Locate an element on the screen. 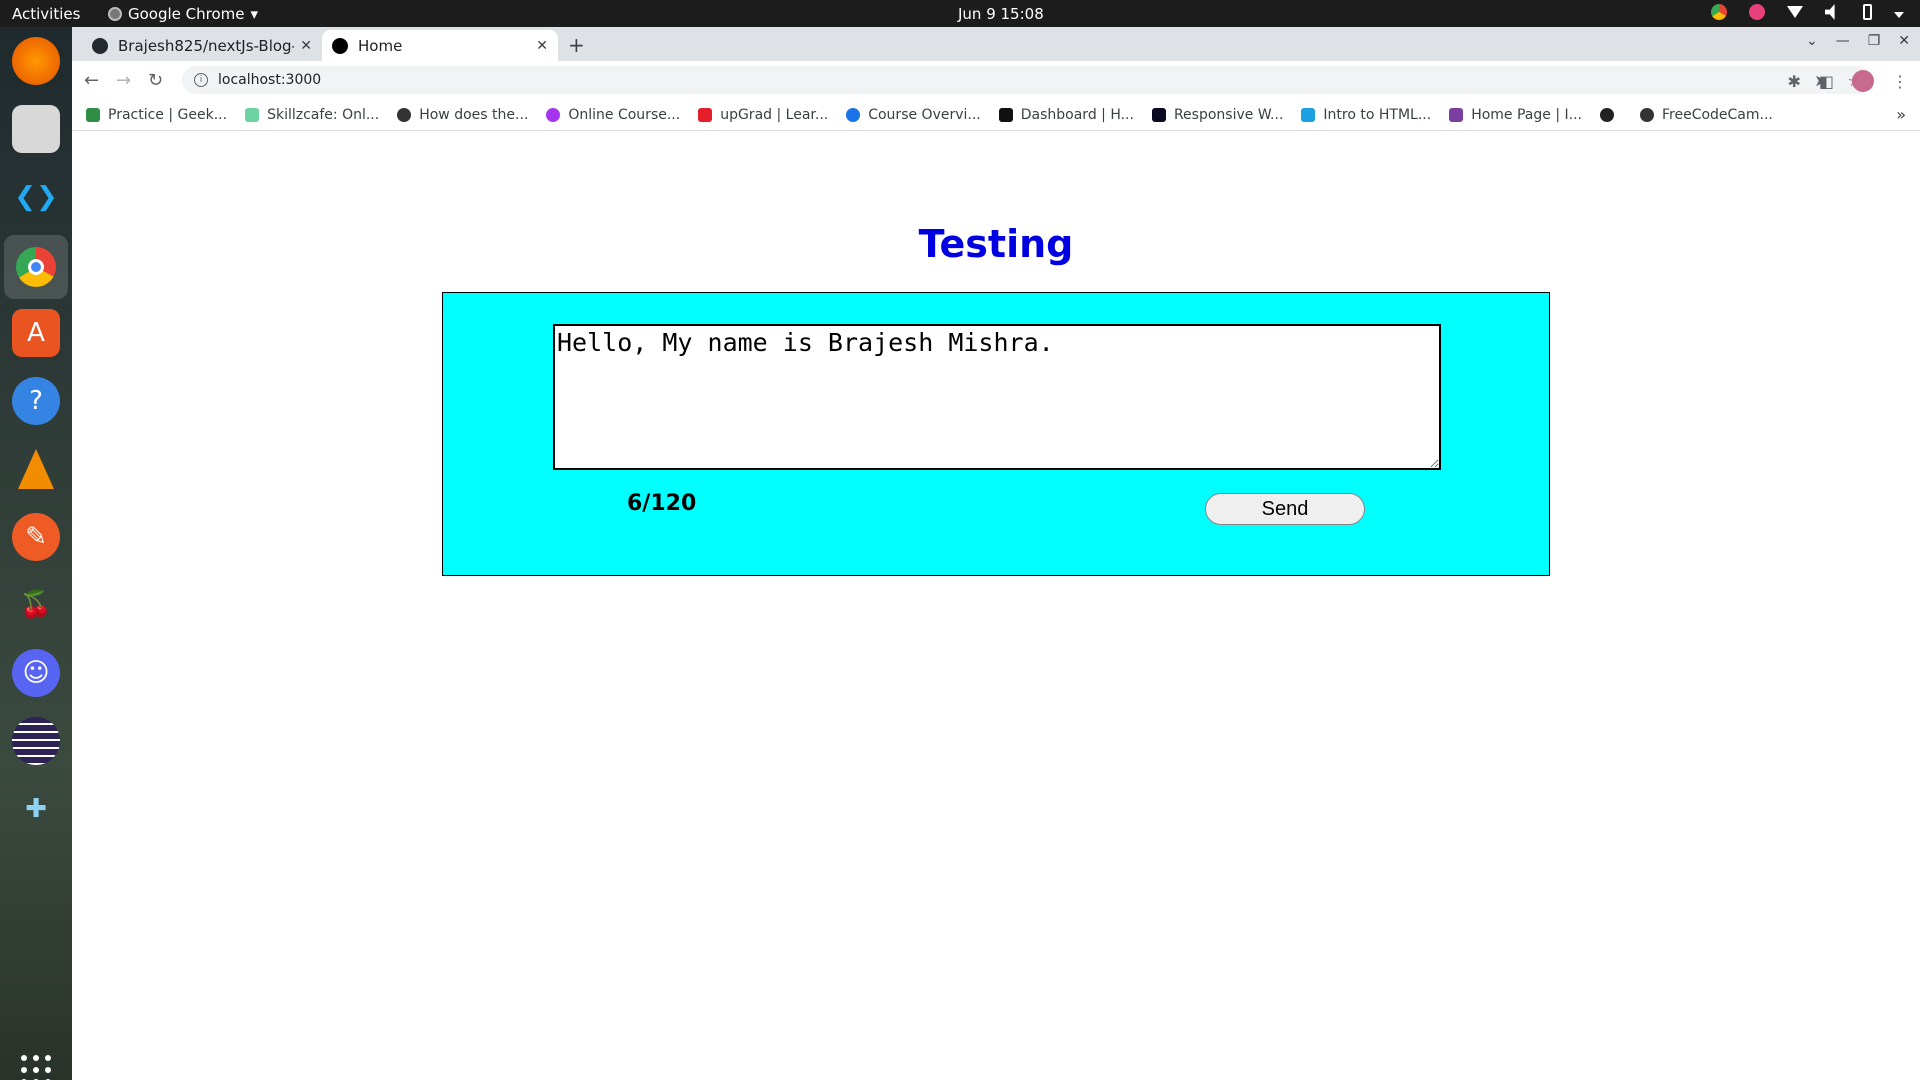  app-menu: Google Chrome ▾ is located at coordinates (183, 14).